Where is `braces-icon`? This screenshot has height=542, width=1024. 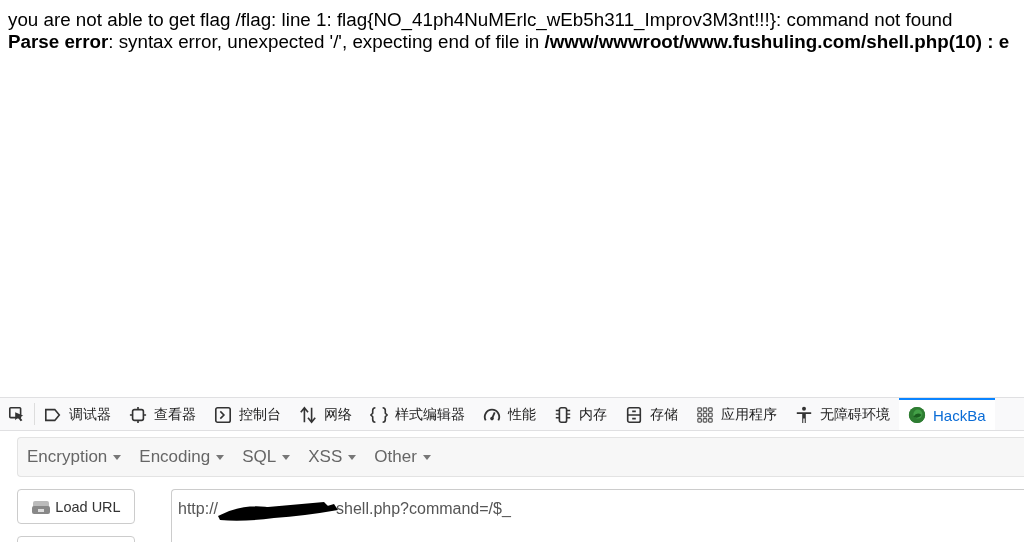 braces-icon is located at coordinates (379, 415).